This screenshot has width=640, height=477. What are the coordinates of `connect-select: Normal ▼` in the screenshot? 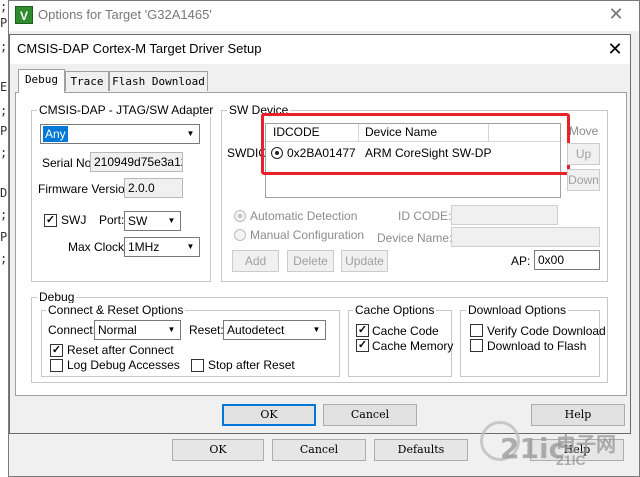 It's located at (137, 330).